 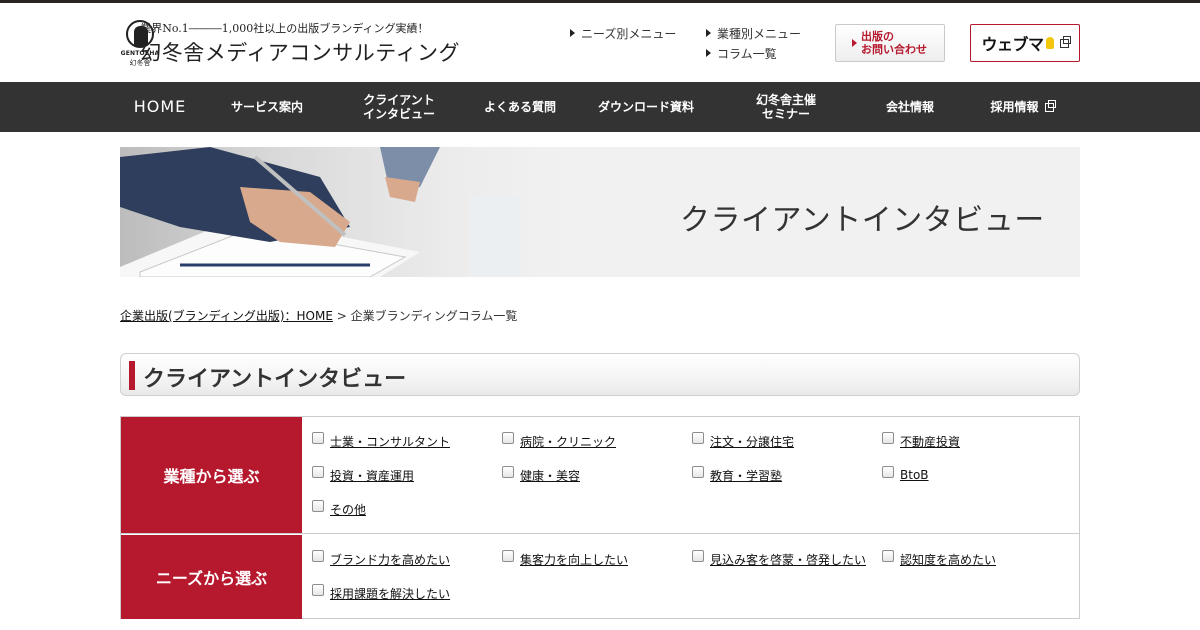 I want to click on filter-option: 注文・分譲住宅, so click(x=743, y=440).